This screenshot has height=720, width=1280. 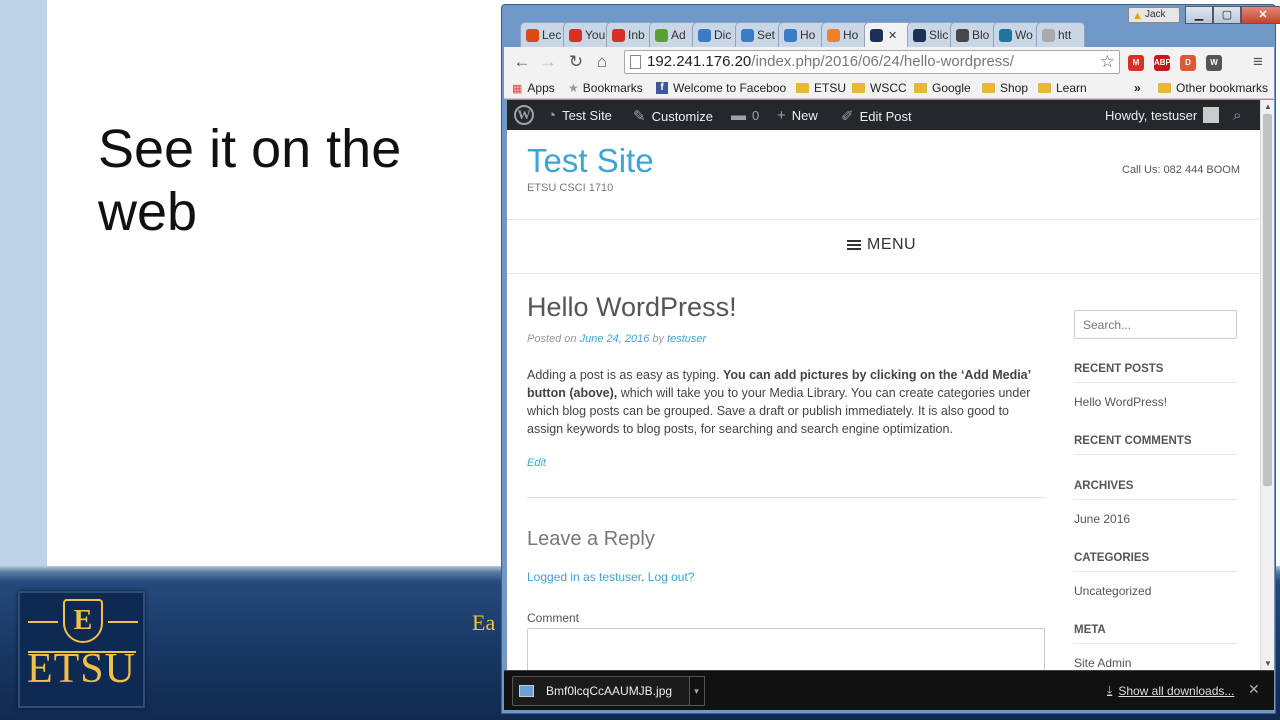 What do you see at coordinates (673, 116) in the screenshot?
I see `admin-customize-link: ✎ Customize` at bounding box center [673, 116].